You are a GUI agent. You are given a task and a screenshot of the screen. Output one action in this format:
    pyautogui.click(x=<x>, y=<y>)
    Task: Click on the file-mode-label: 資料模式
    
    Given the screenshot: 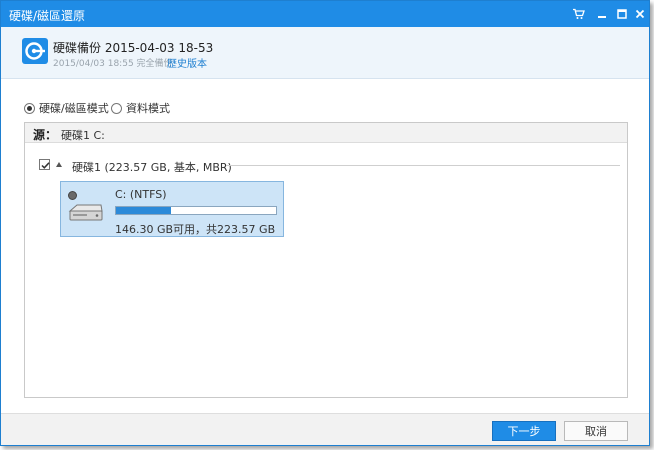 What is the action you would take?
    pyautogui.click(x=148, y=108)
    